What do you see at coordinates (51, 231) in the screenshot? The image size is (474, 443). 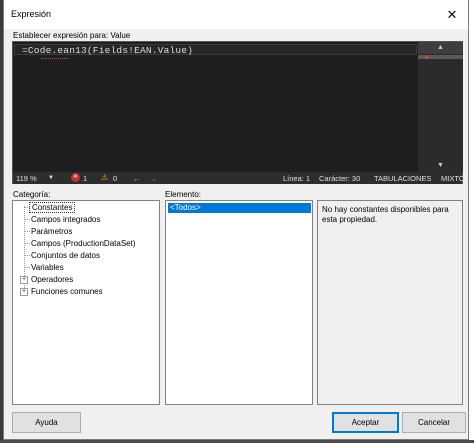 I see `tree-item-parametros: Parámetros` at bounding box center [51, 231].